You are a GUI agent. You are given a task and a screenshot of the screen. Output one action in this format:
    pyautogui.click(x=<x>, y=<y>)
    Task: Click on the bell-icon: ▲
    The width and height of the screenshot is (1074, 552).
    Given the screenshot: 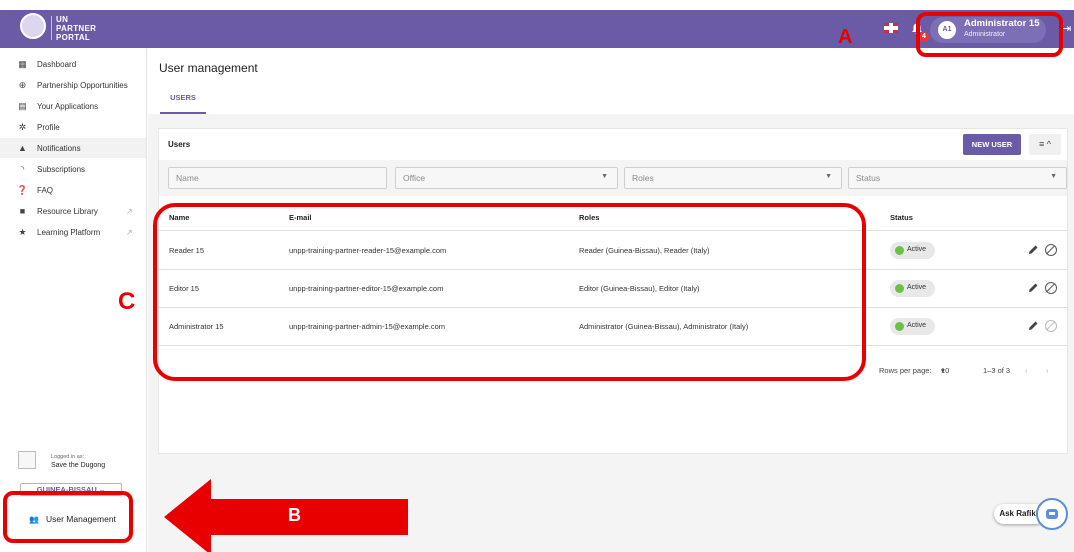 What is the action you would take?
    pyautogui.click(x=22, y=148)
    